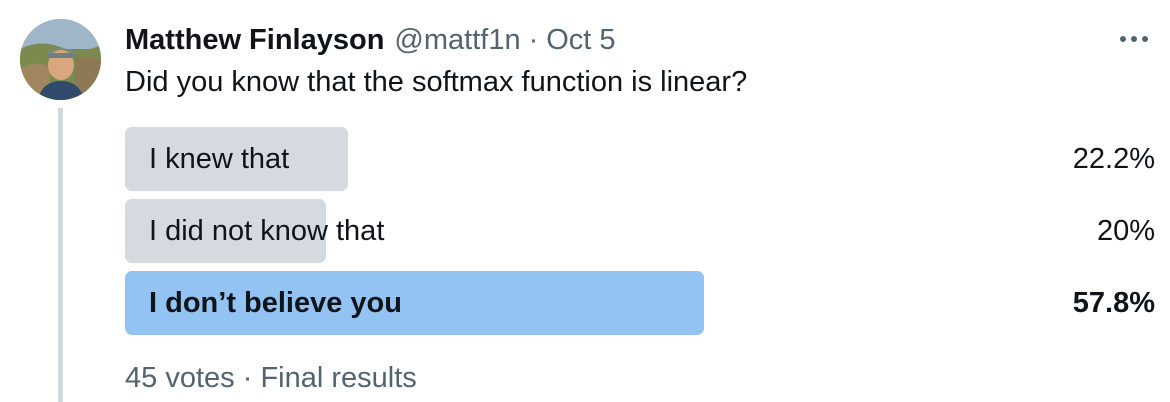 The width and height of the screenshot is (1170, 402). I want to click on tweet-header: Matthew Finlayson @mattf1n · Oct 5, so click(370, 40).